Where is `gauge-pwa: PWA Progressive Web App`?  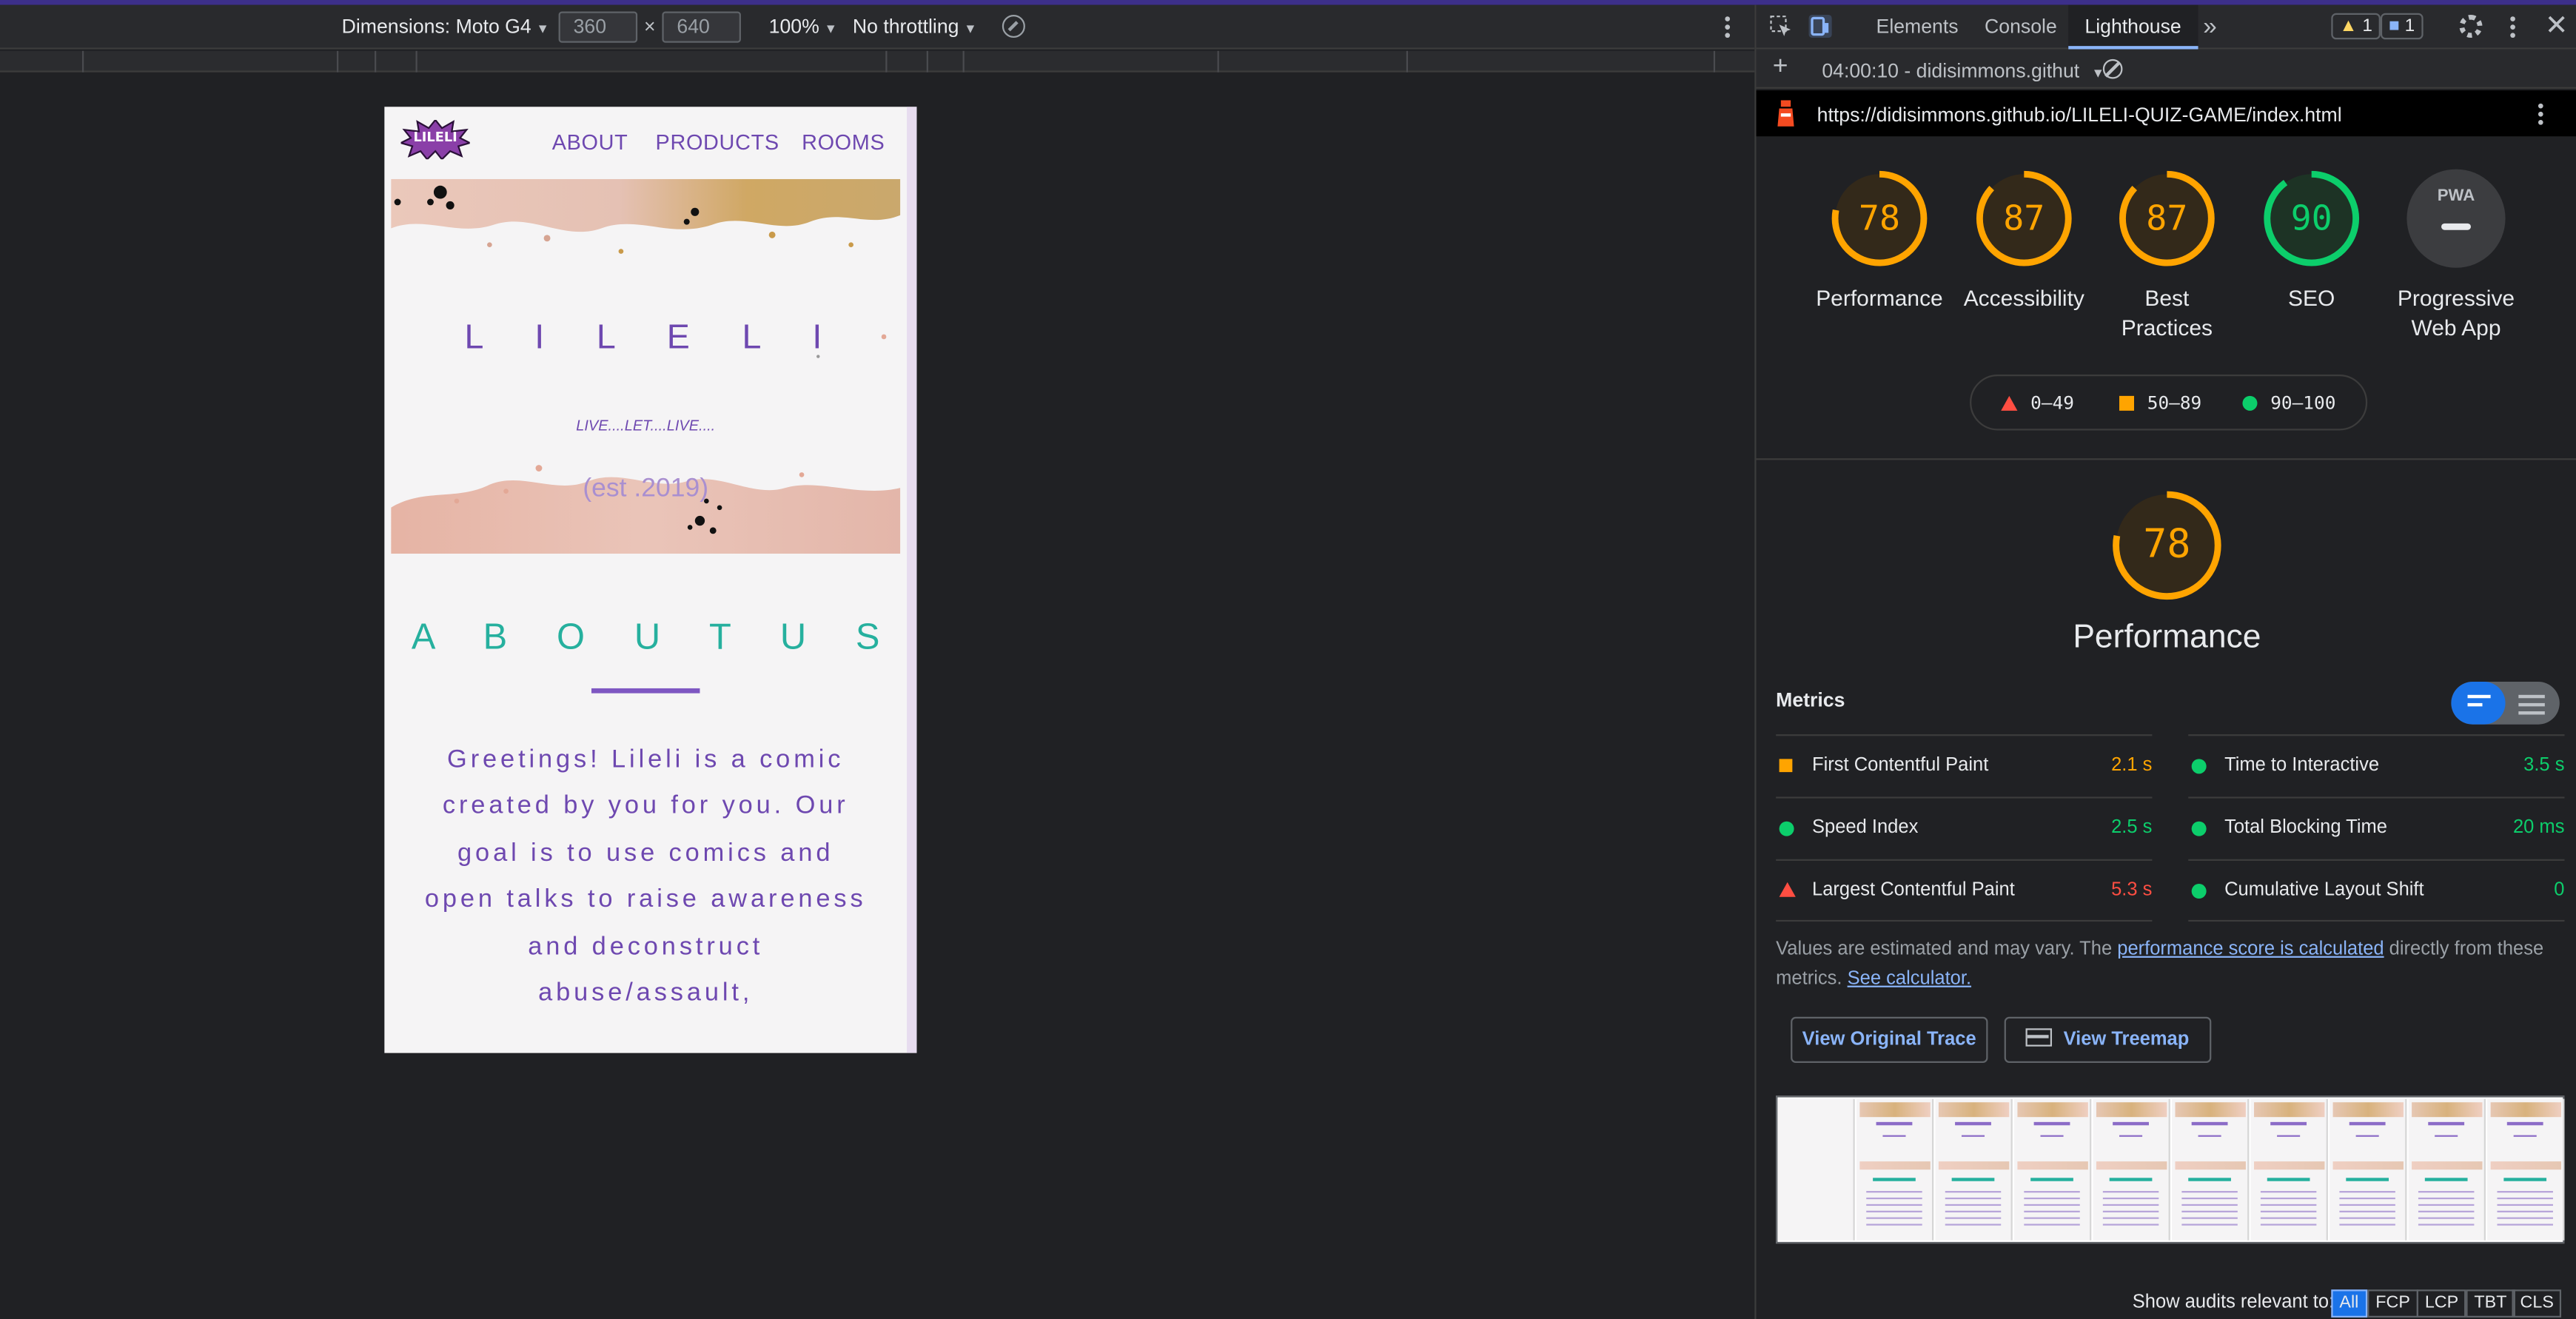
gauge-pwa: PWA Progressive Web App is located at coordinates (2456, 256).